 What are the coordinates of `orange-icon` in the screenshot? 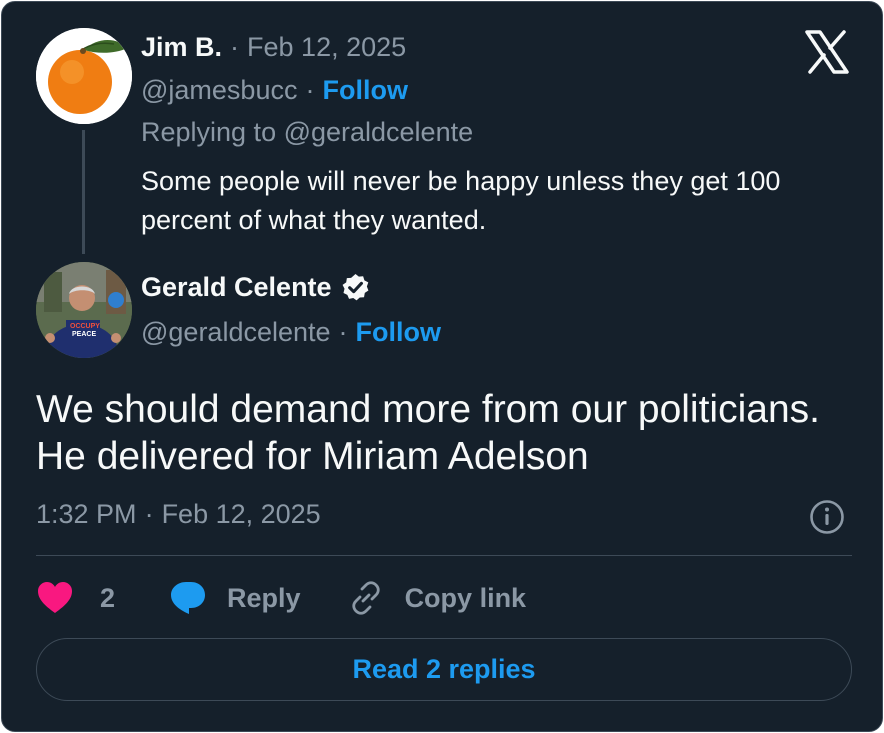 It's located at (84, 76).